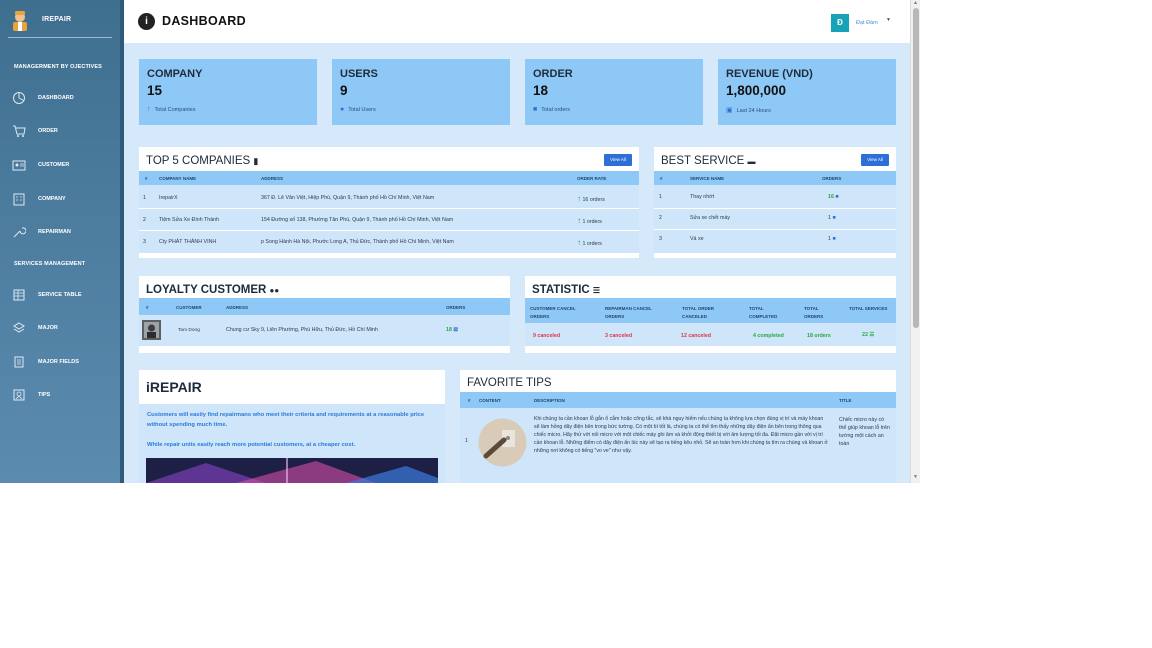 This screenshot has width=1152, height=648. I want to click on stat-sub-text: Last 24 Hours, so click(753, 111).